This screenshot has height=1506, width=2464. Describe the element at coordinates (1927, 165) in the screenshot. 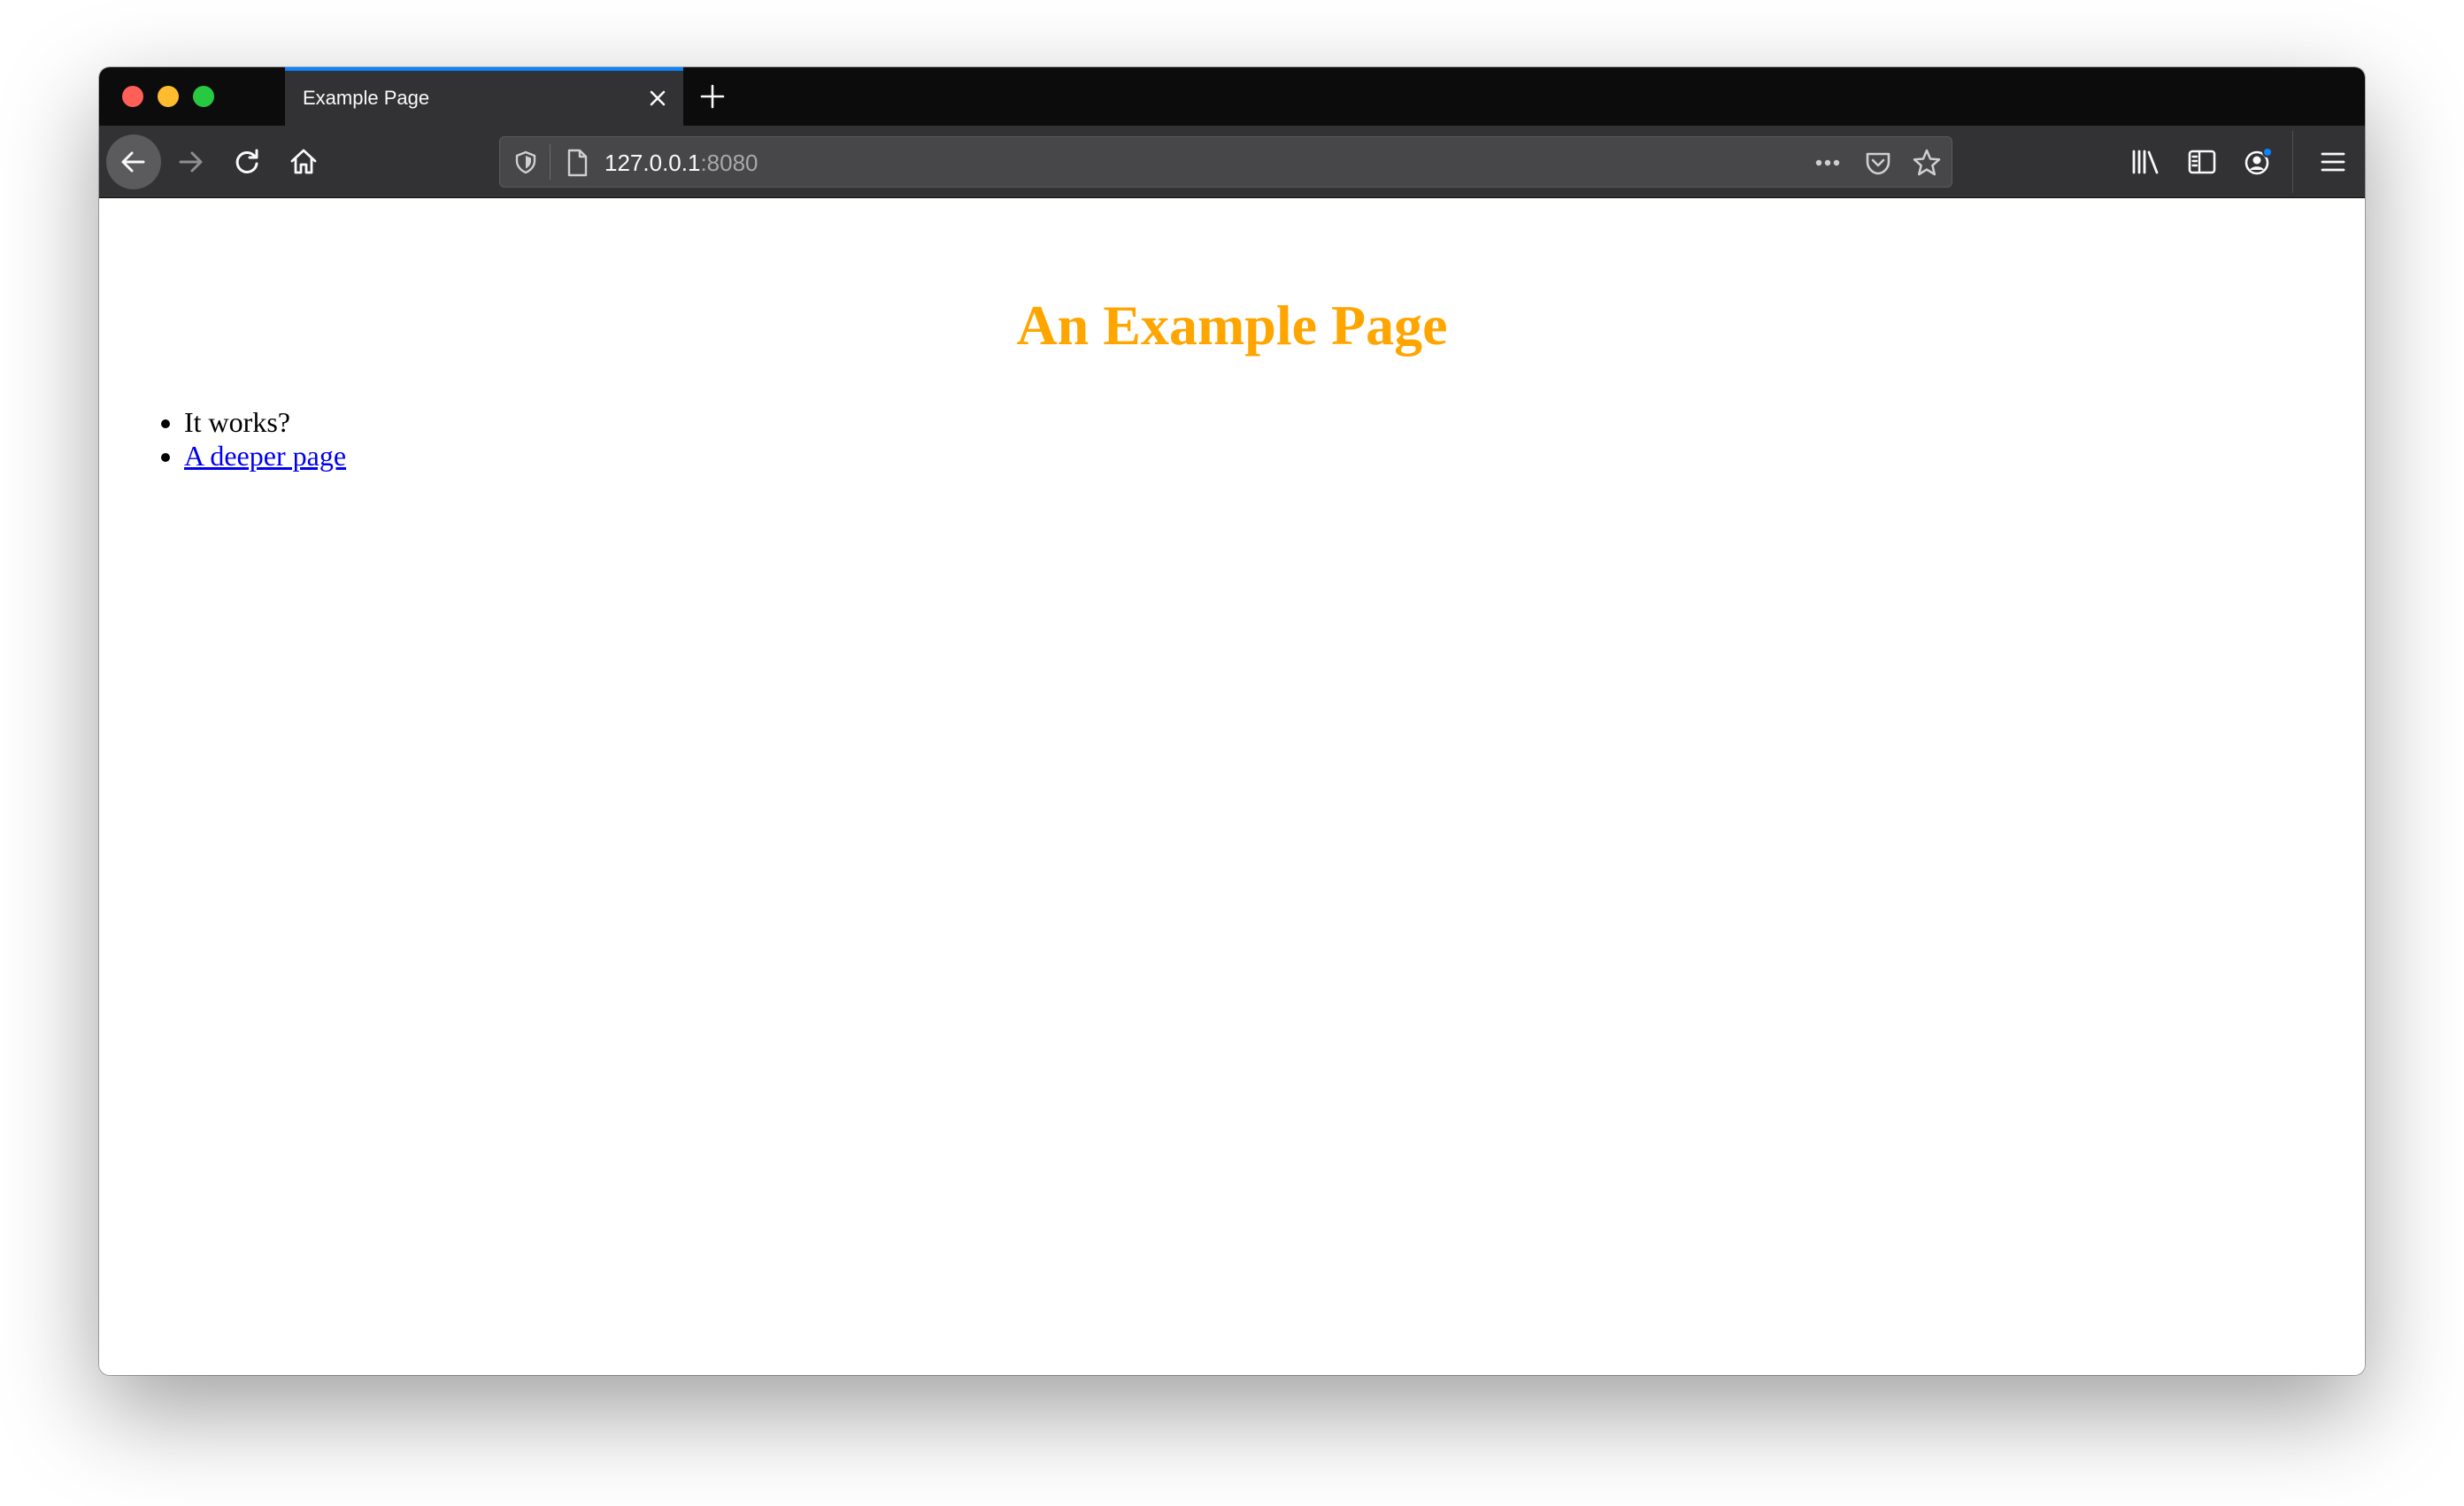

I see `star-icon` at that location.